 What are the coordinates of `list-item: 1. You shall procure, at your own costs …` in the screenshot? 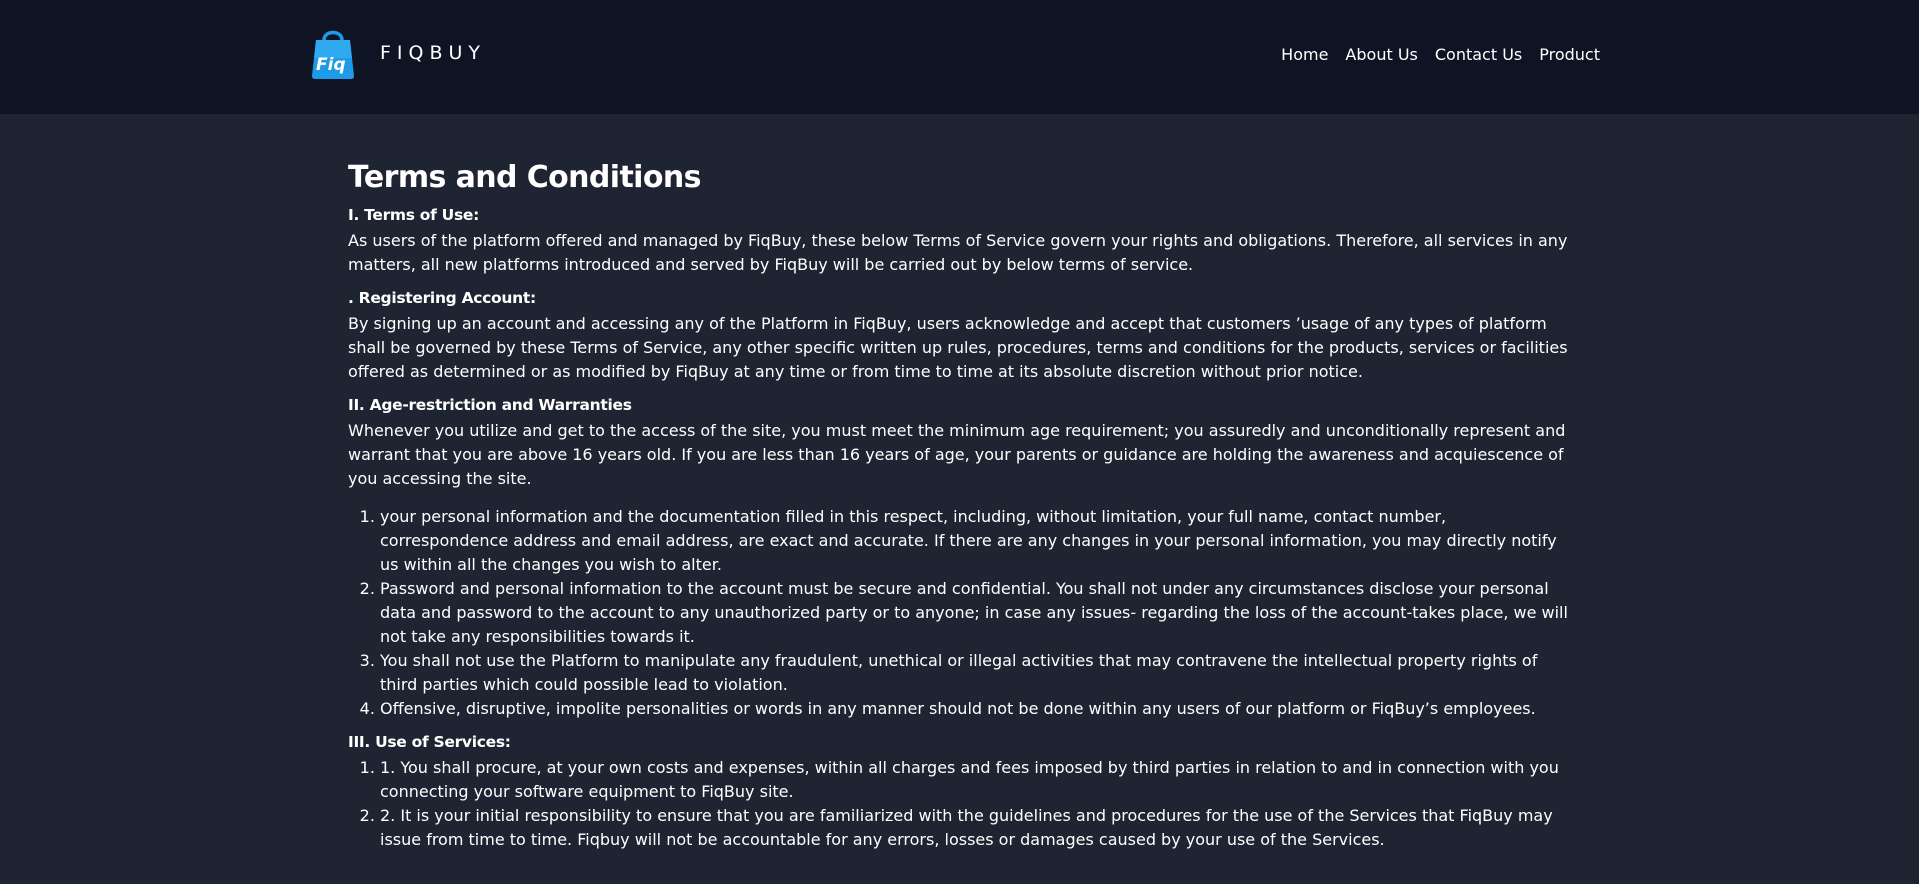 It's located at (979, 780).